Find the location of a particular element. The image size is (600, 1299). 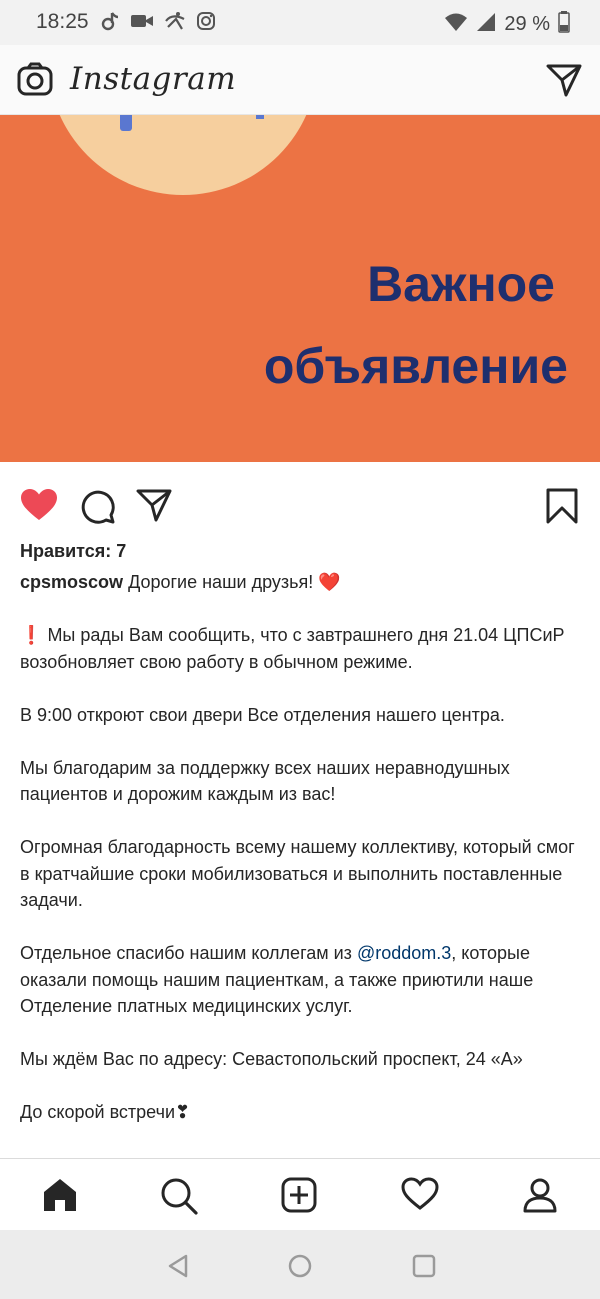

profile-icon is located at coordinates (540, 1197).